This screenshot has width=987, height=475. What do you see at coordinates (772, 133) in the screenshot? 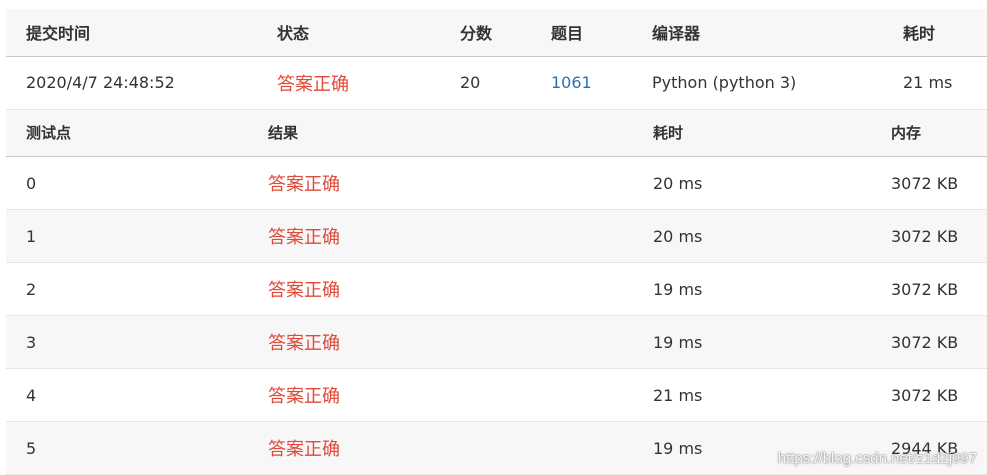
I see `header-tp-time: 耗时` at bounding box center [772, 133].